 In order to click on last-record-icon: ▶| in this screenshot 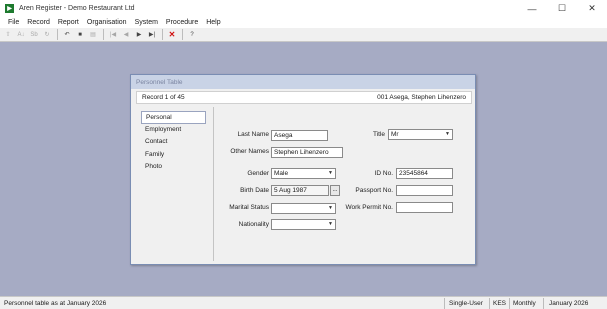, I will do `click(152, 35)`.